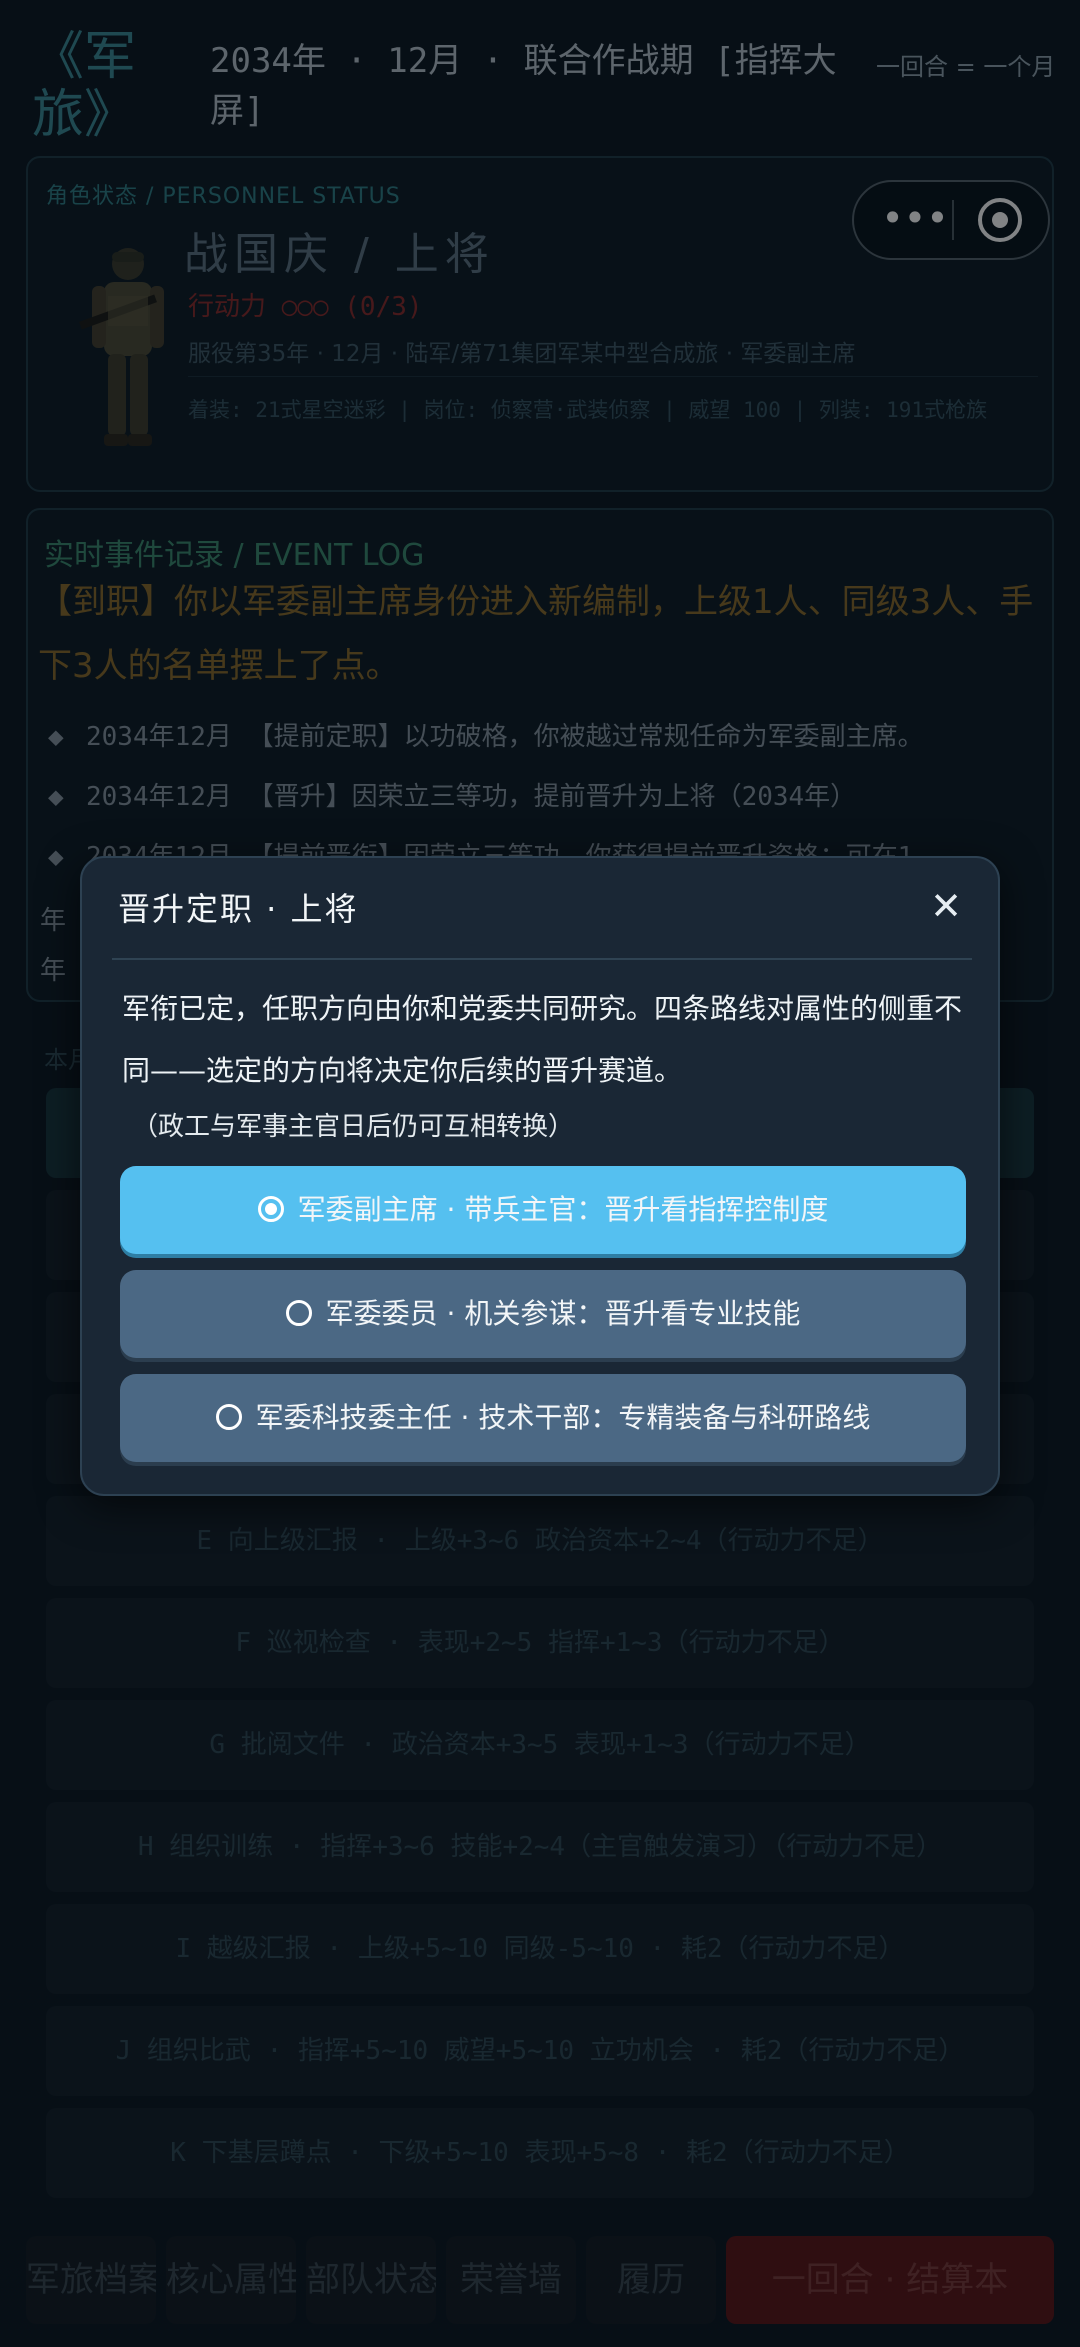  Describe the element at coordinates (270, 1209) in the screenshot. I see `radio-selected-icon` at that location.